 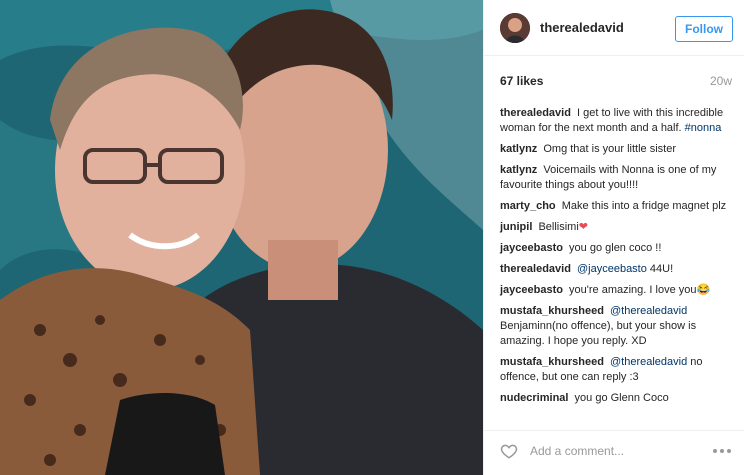 I want to click on follow-button: Follow, so click(x=704, y=29).